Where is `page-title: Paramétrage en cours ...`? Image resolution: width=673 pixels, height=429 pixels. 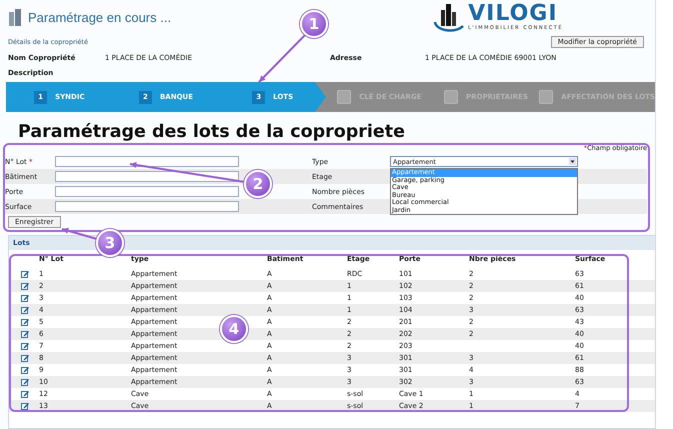
page-title: Paramétrage en cours ... is located at coordinates (100, 17).